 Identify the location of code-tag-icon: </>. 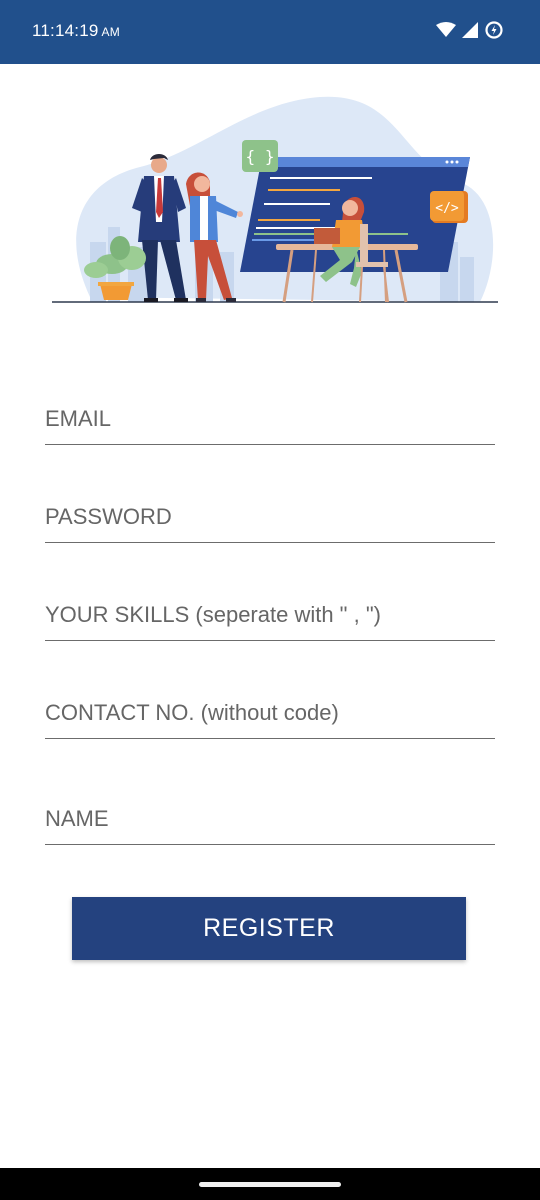
(449, 207).